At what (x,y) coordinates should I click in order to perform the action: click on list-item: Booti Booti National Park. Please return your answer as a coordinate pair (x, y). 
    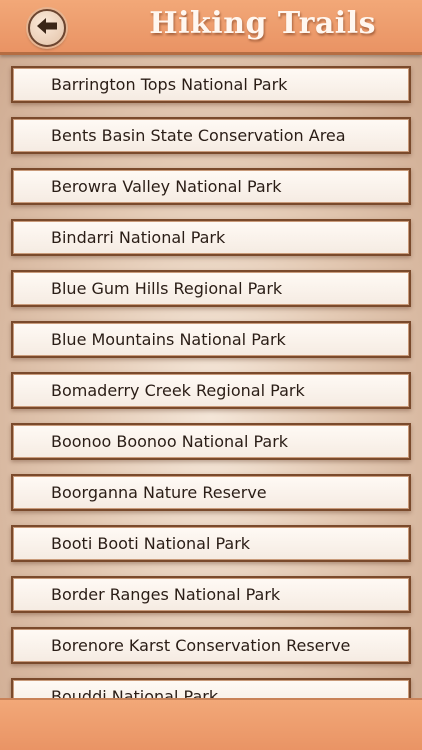
    Looking at the image, I should click on (211, 543).